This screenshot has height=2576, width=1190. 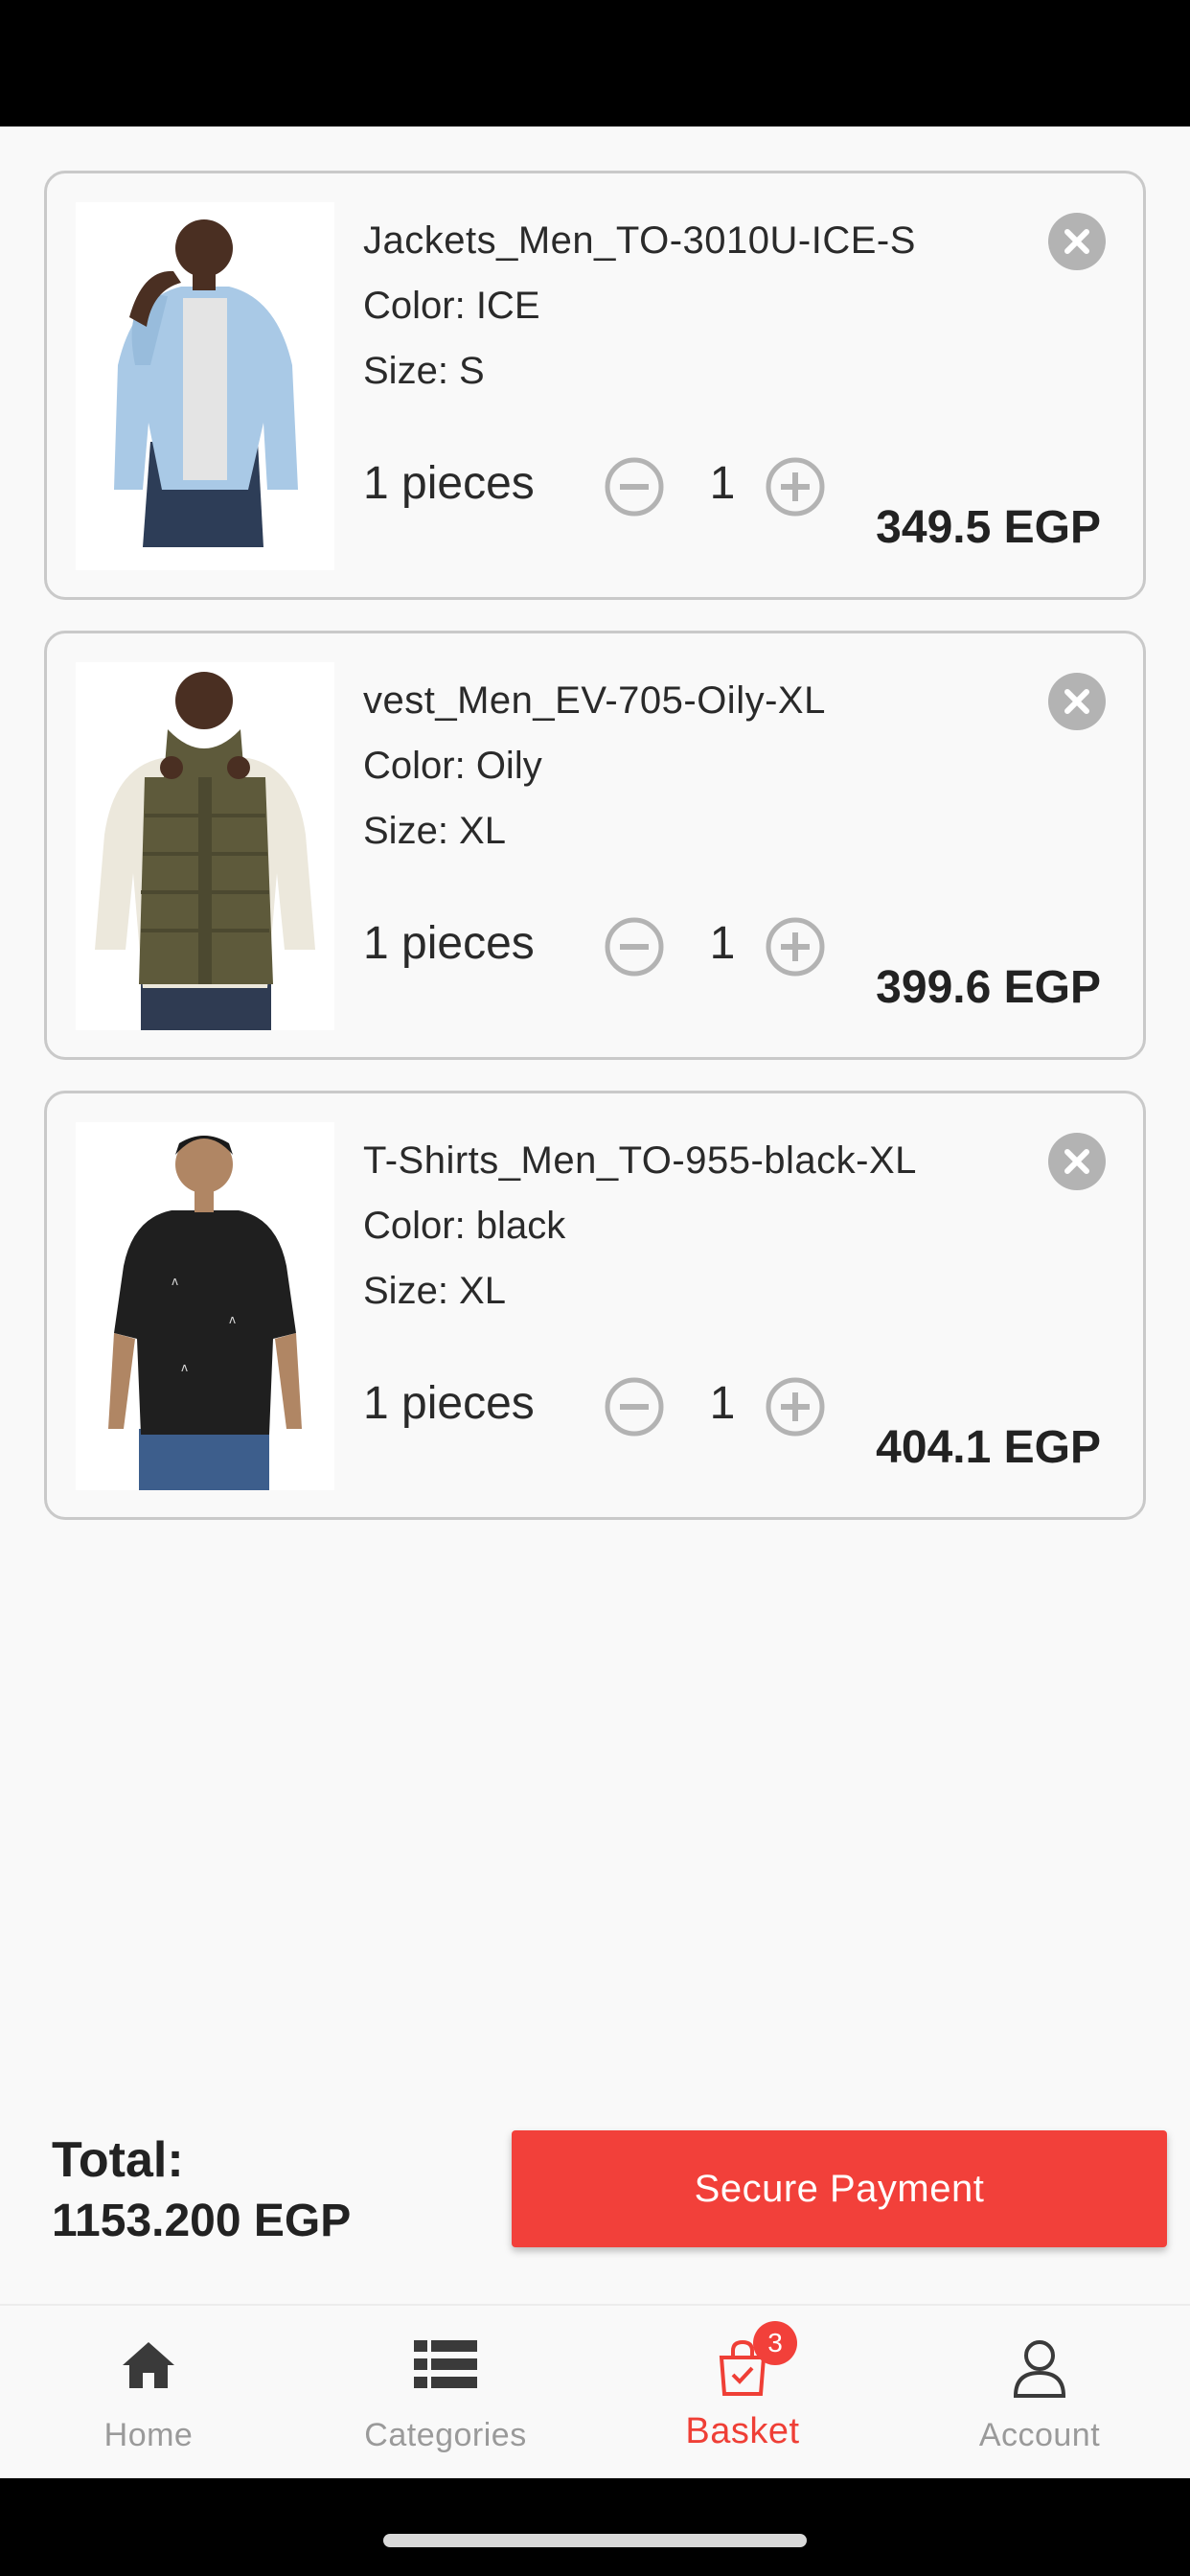 What do you see at coordinates (205, 846) in the screenshot?
I see `product-photo-vest` at bounding box center [205, 846].